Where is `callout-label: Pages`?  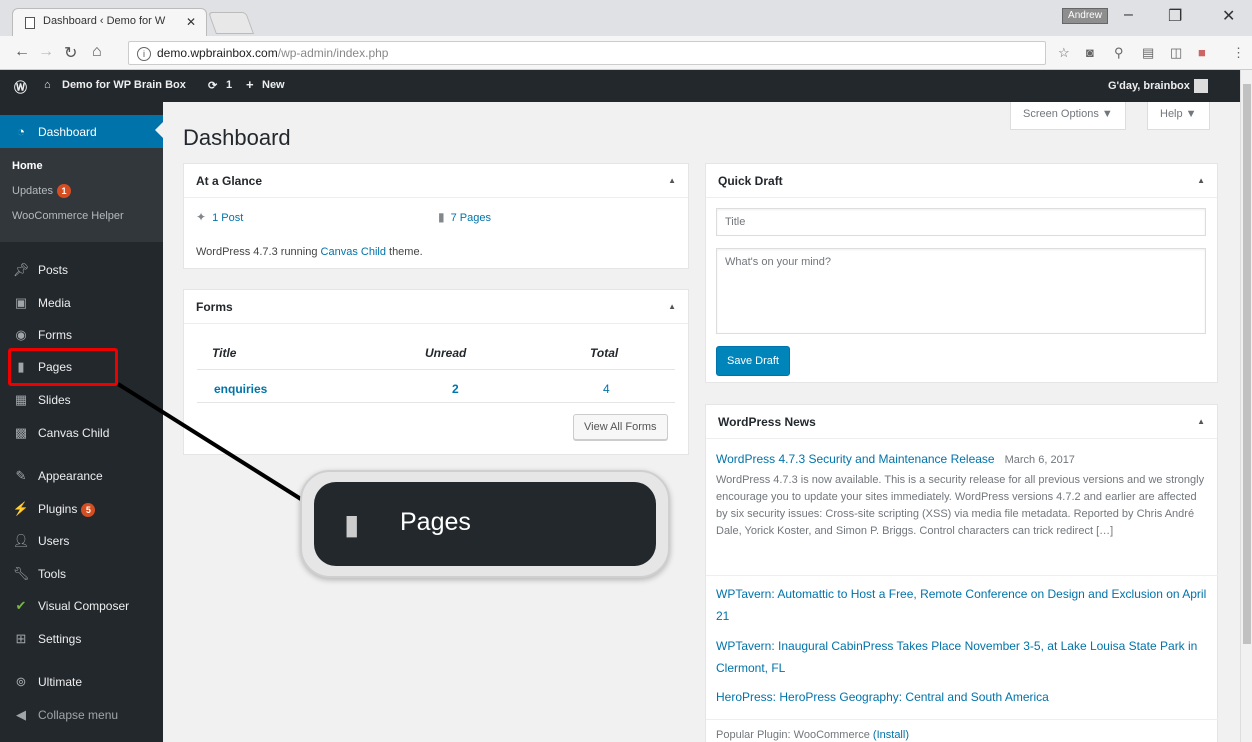
callout-label: Pages is located at coordinates (435, 522).